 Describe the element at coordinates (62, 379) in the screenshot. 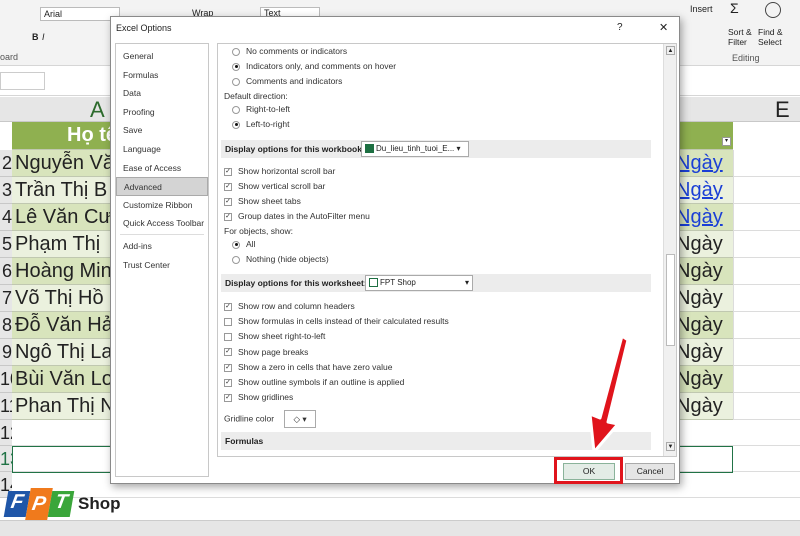

I see `name-cell: Bùi Văn Lo` at that location.